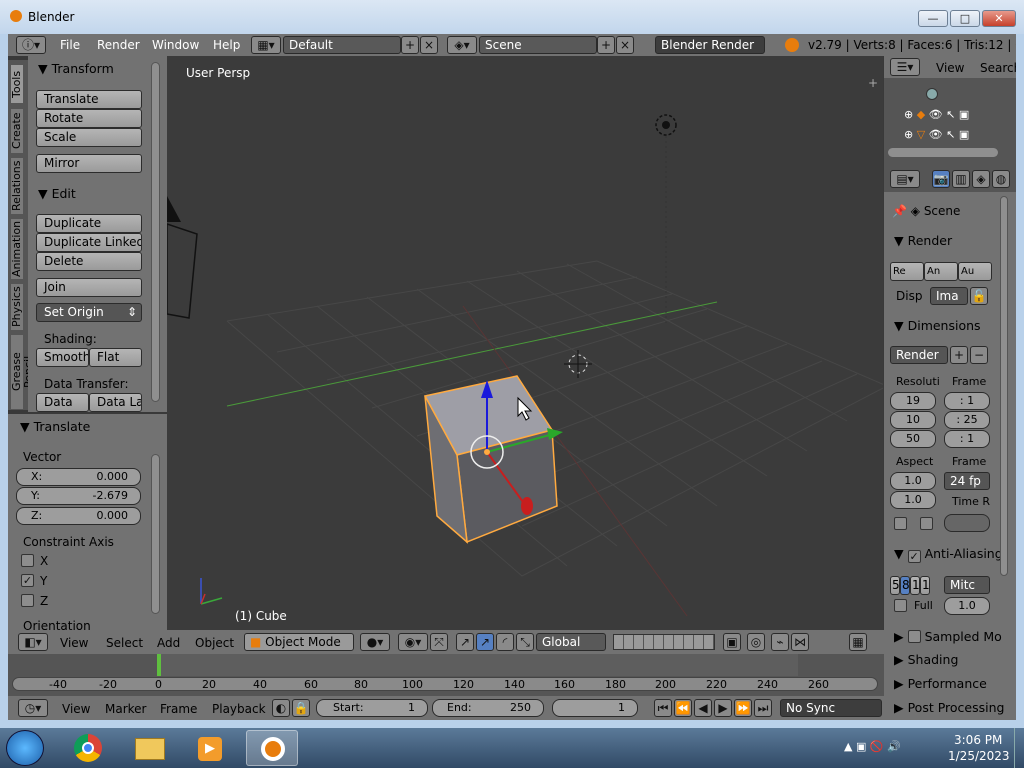 The height and width of the screenshot is (768, 1024). I want to click on filter-size-field: 1.0, so click(967, 606).